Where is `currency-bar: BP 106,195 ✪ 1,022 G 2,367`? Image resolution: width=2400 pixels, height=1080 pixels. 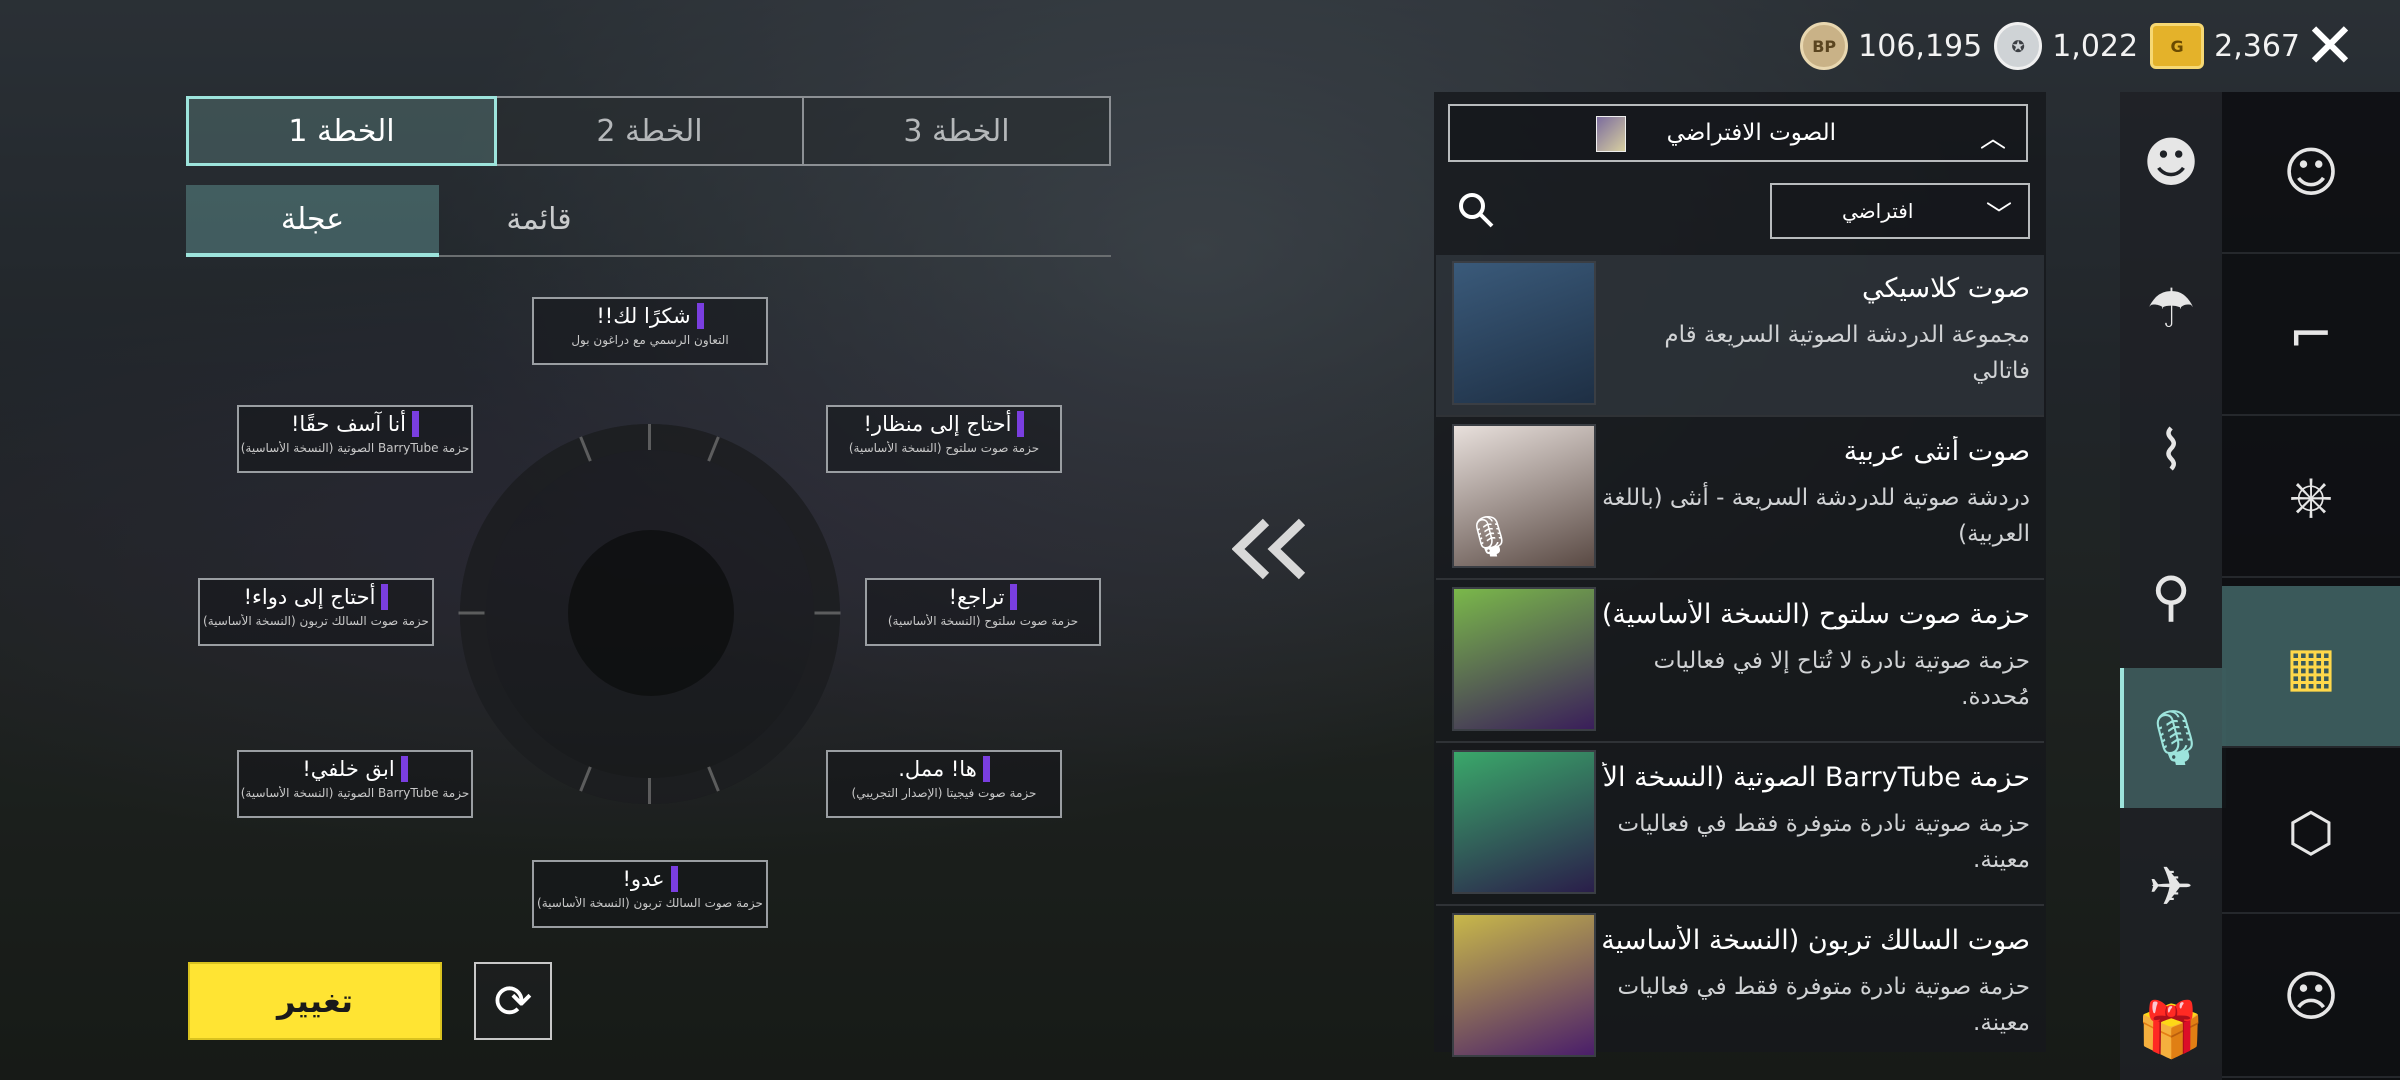
currency-bar: BP 106,195 ✪ 1,022 G 2,367 is located at coordinates (2050, 46).